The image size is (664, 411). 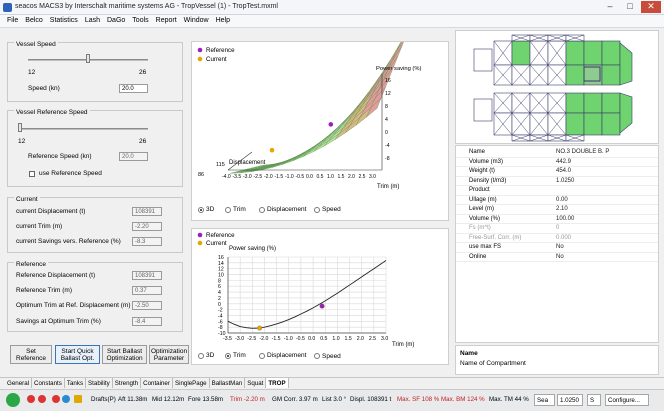 What do you see at coordinates (403, 345) in the screenshot?
I see `x-axis-label-2d: Trim (m)` at bounding box center [403, 345].